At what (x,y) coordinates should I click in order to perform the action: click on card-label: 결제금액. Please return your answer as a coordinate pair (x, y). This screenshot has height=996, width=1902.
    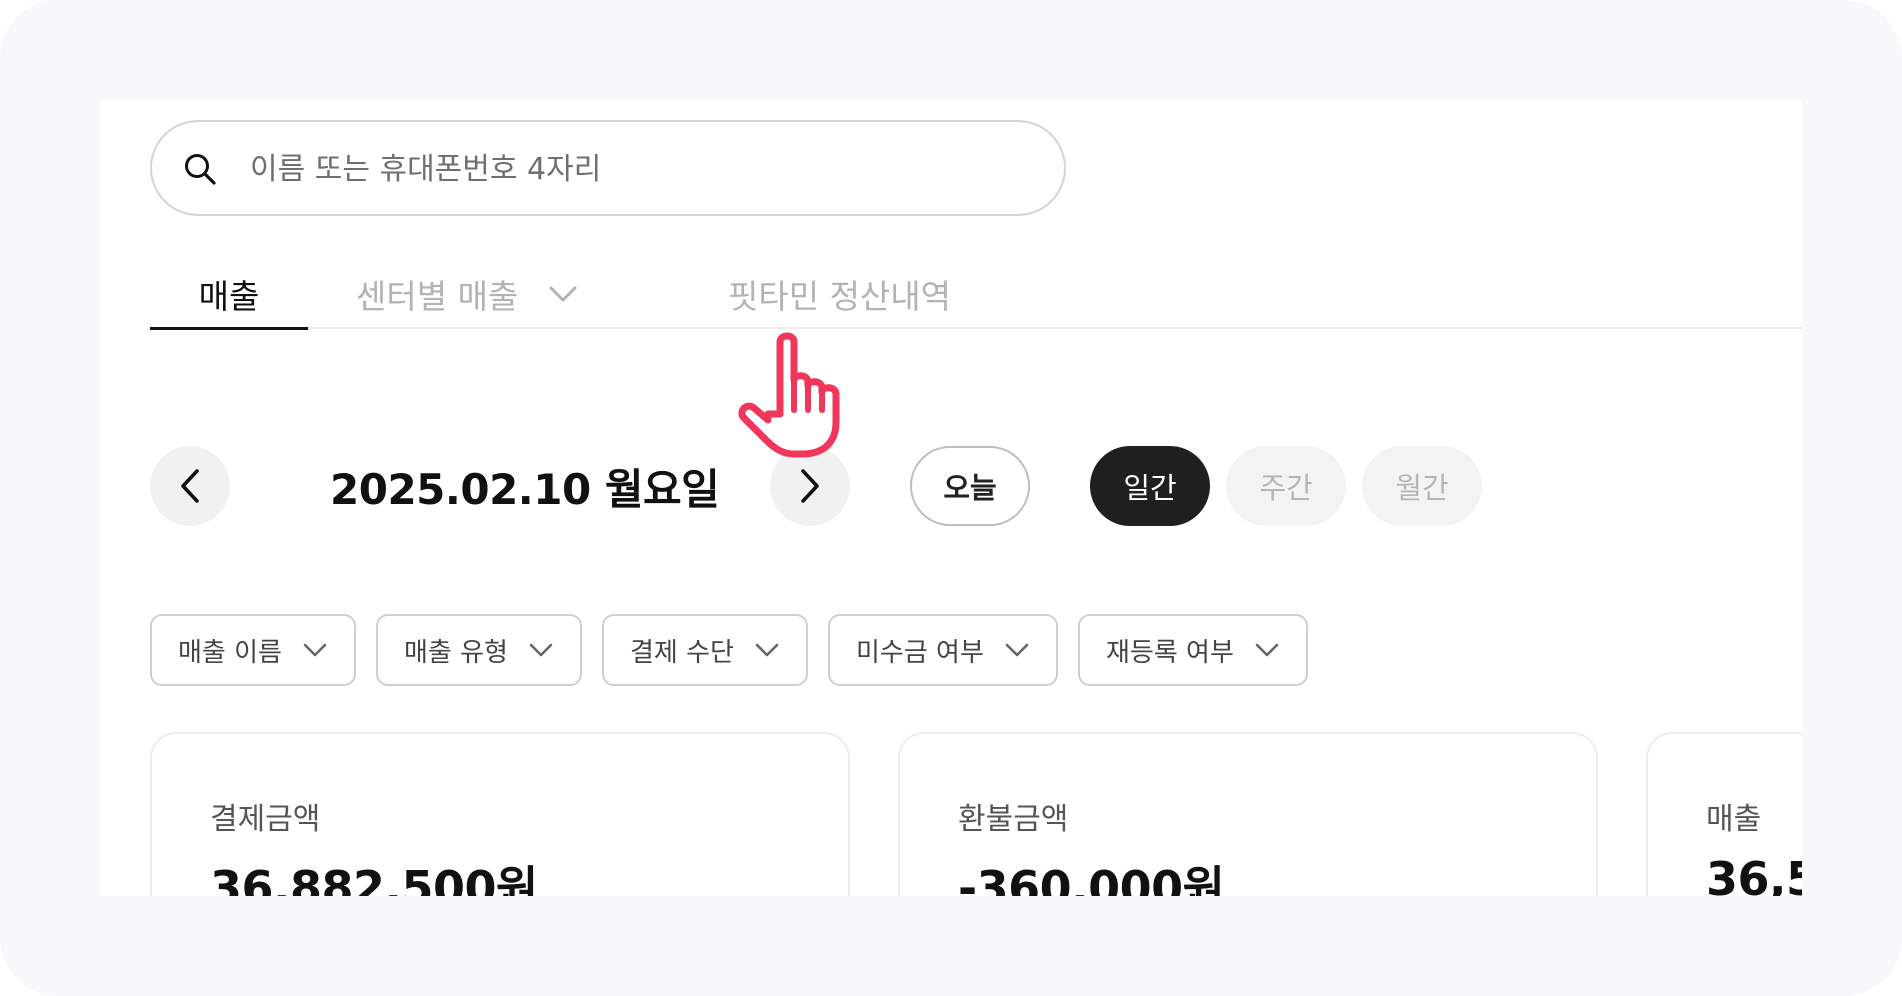
    Looking at the image, I should click on (265, 819).